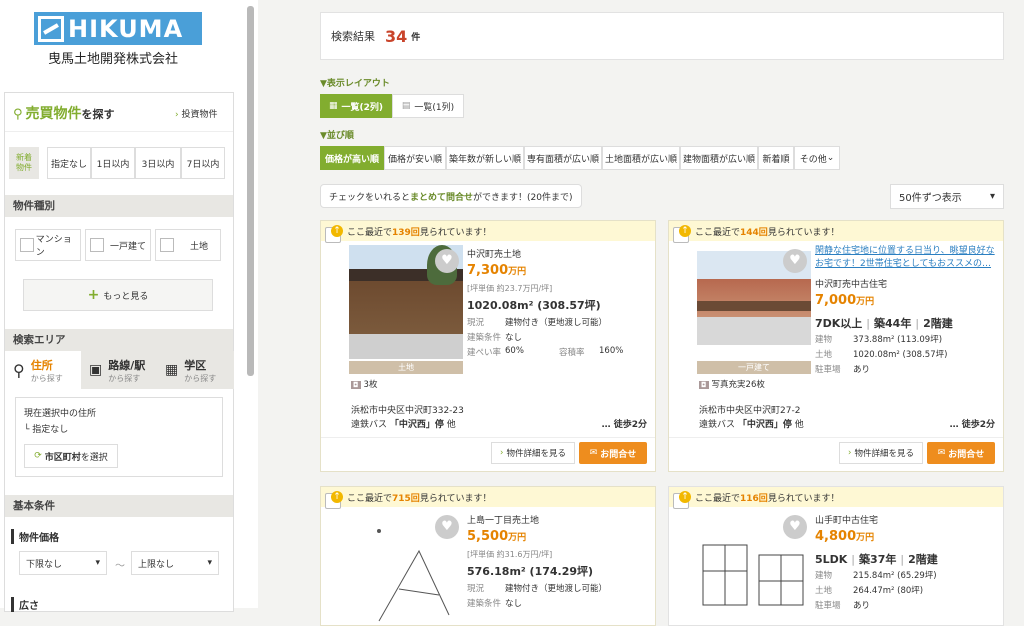  Describe the element at coordinates (488, 270) in the screenshot. I see `price-value: 7,300` at that location.